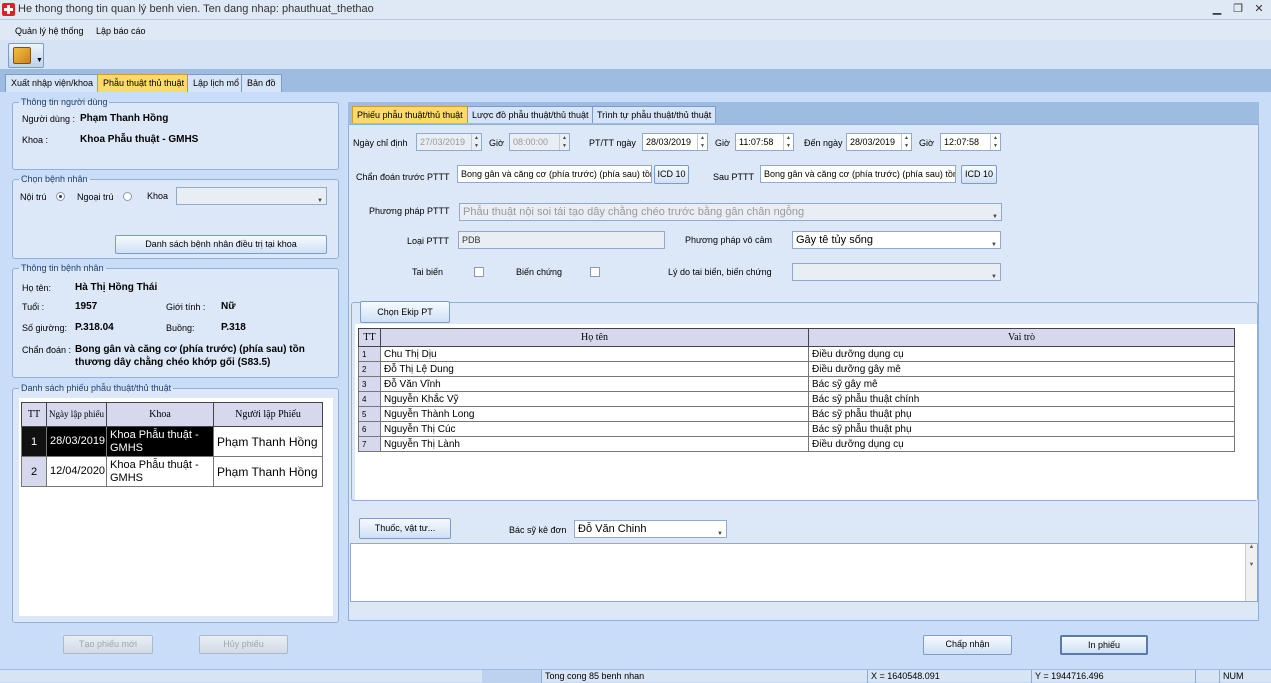 This screenshot has height=683, width=1271. I want to click on bed-label: Số giường:, so click(44, 328).